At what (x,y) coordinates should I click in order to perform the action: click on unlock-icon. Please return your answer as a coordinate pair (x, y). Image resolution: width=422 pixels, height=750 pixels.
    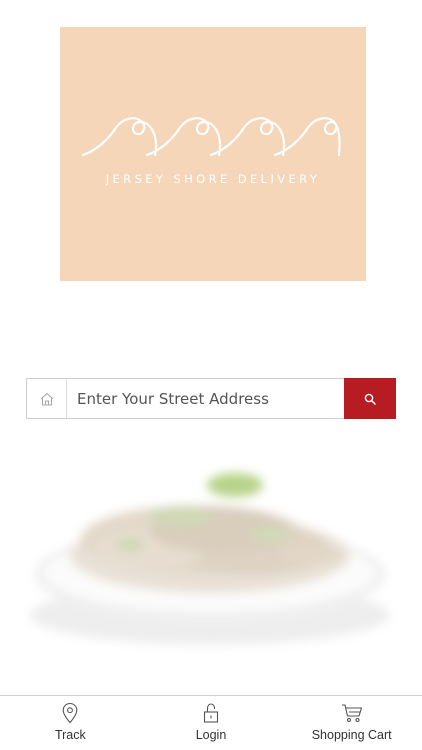
    Looking at the image, I should click on (211, 713).